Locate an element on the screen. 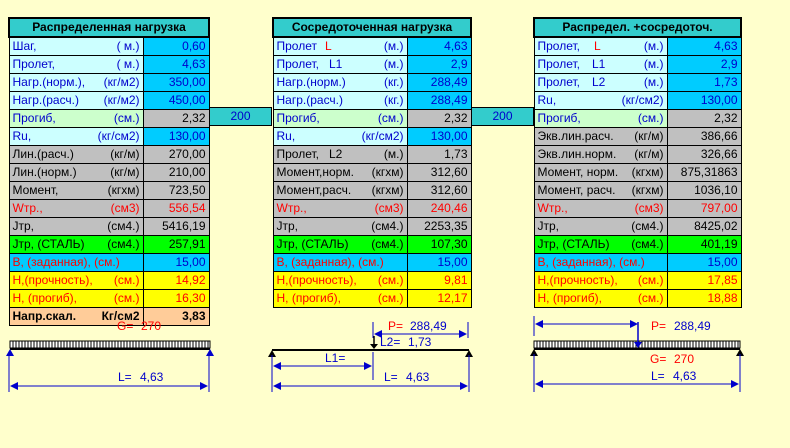 This screenshot has width=790, height=448. table-row: Экв.лин.норм. (кг/м) 326,66 is located at coordinates (637, 154).